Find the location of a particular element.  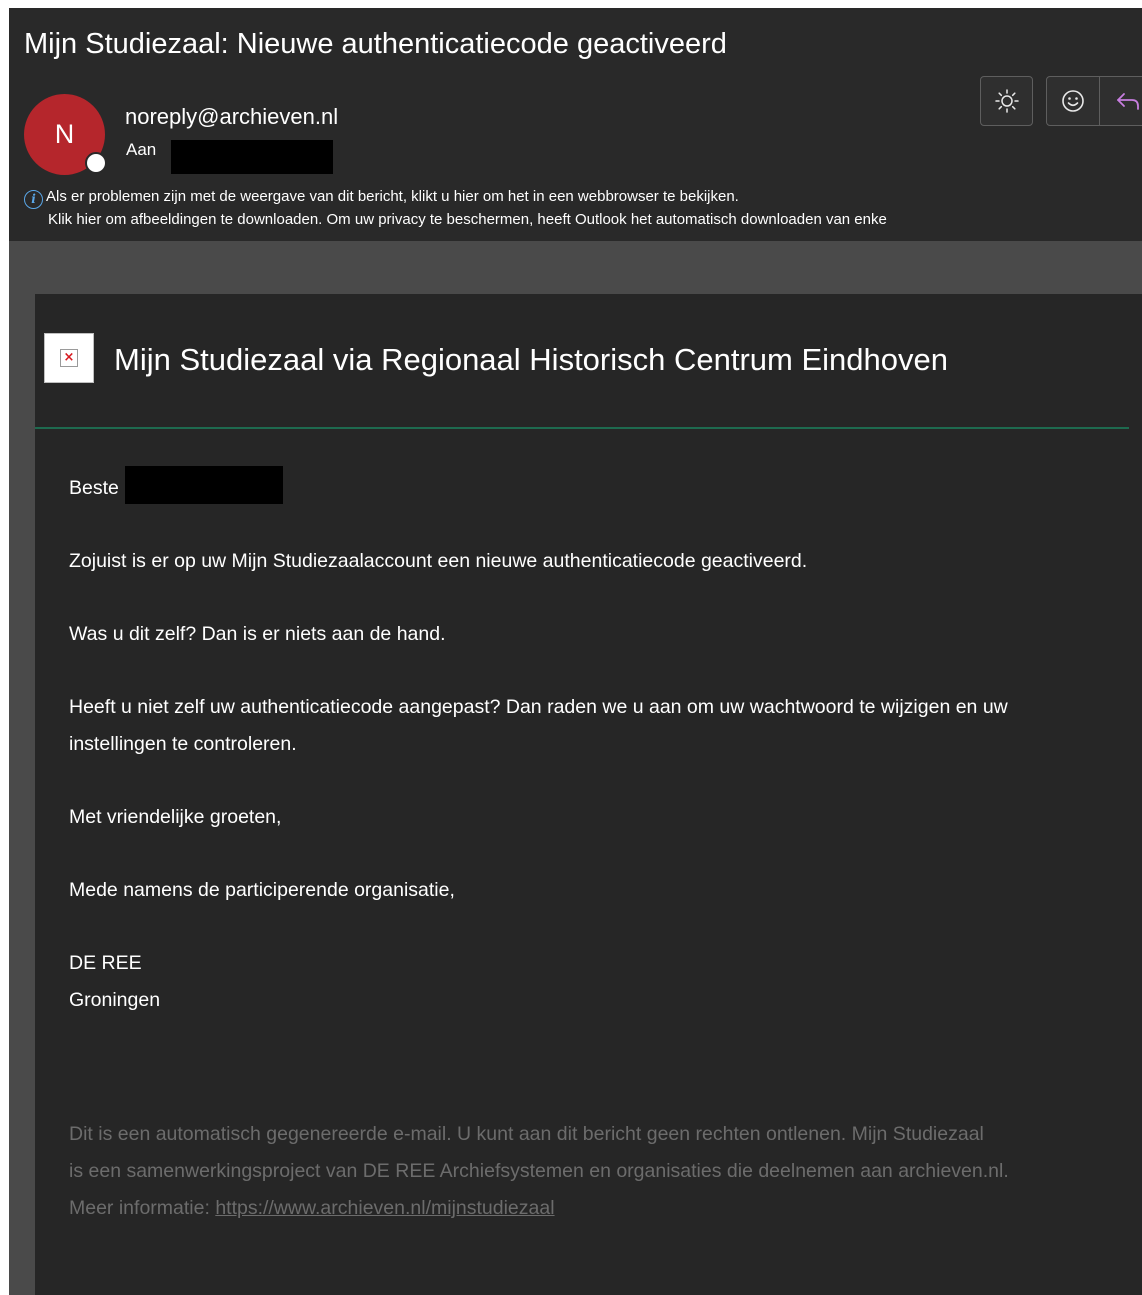

emoji-reaction-button is located at coordinates (1073, 101).